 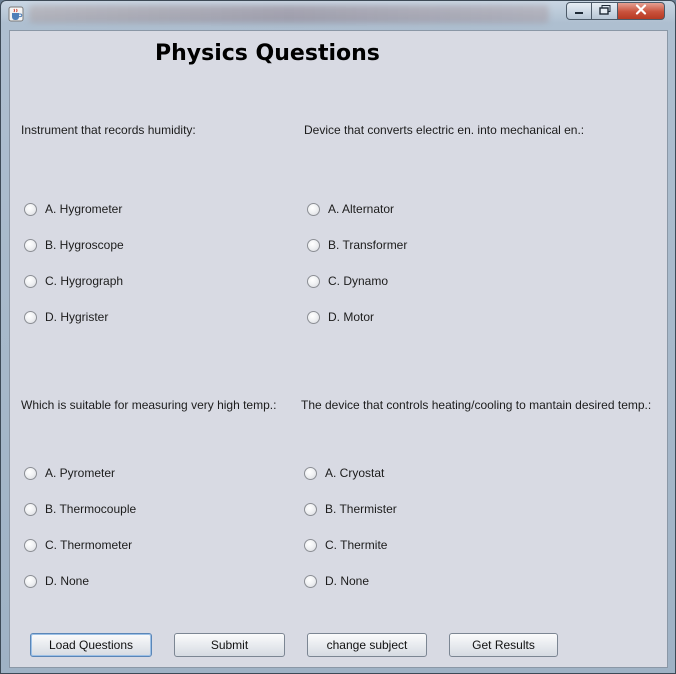 I want to click on q3-option-a: A. Pyrometer, so click(x=69, y=473).